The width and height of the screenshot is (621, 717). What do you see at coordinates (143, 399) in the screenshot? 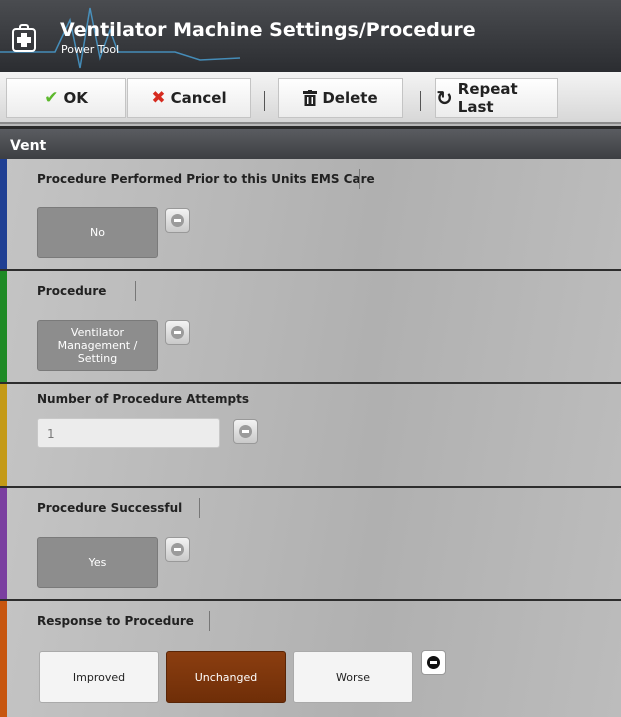
I see `field-label: Number of Procedure Attempts` at bounding box center [143, 399].